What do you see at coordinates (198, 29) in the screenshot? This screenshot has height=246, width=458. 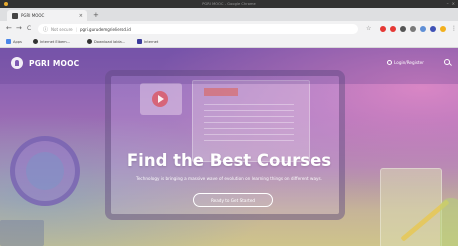 I see `address-bar: ⓘ Not secure | pgri.gurudemgrieliersd.id` at bounding box center [198, 29].